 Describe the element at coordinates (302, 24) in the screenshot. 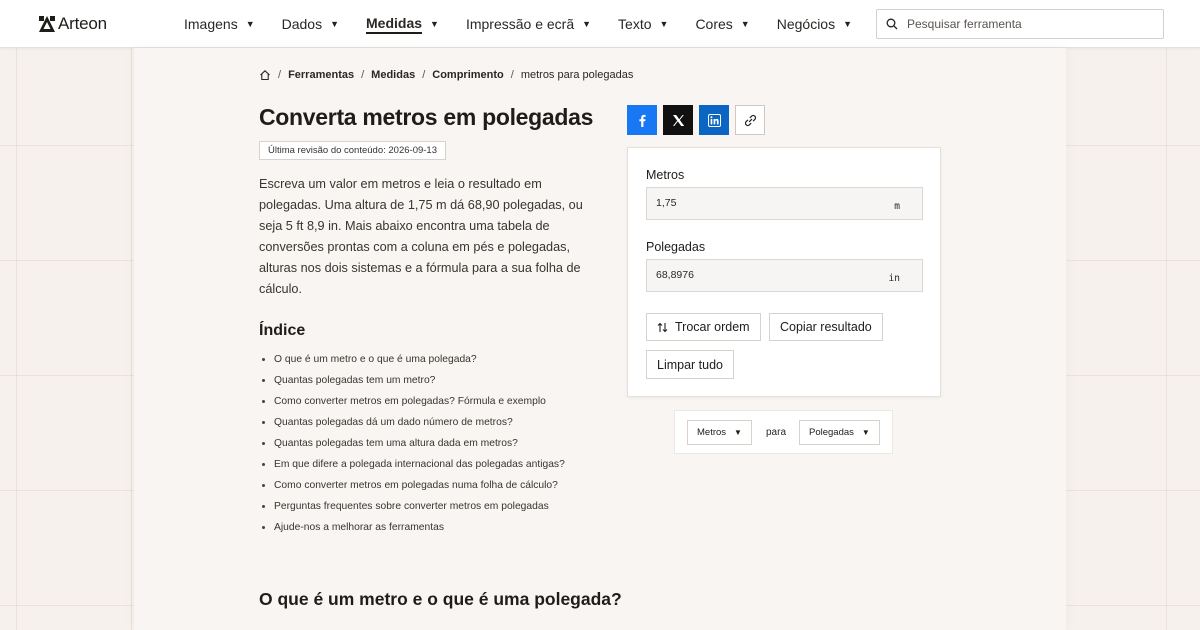

I see `nav-label: Dados` at that location.